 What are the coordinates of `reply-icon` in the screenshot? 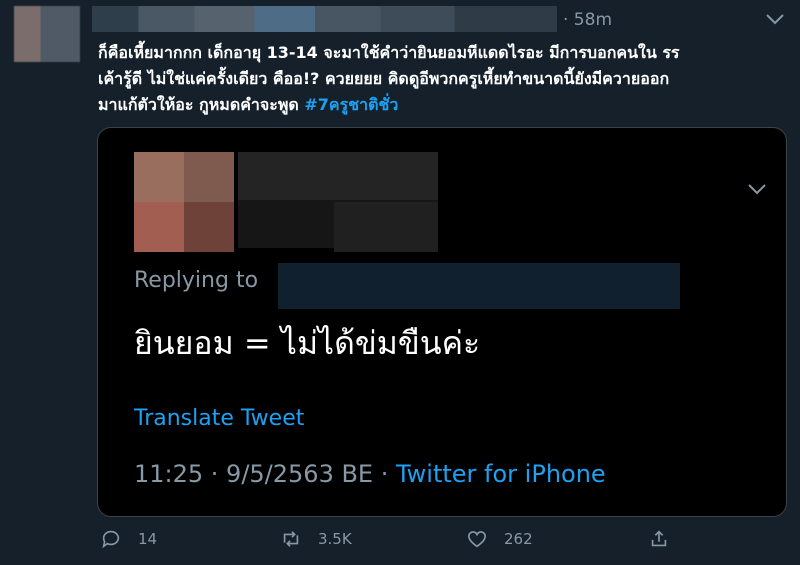 It's located at (111, 539).